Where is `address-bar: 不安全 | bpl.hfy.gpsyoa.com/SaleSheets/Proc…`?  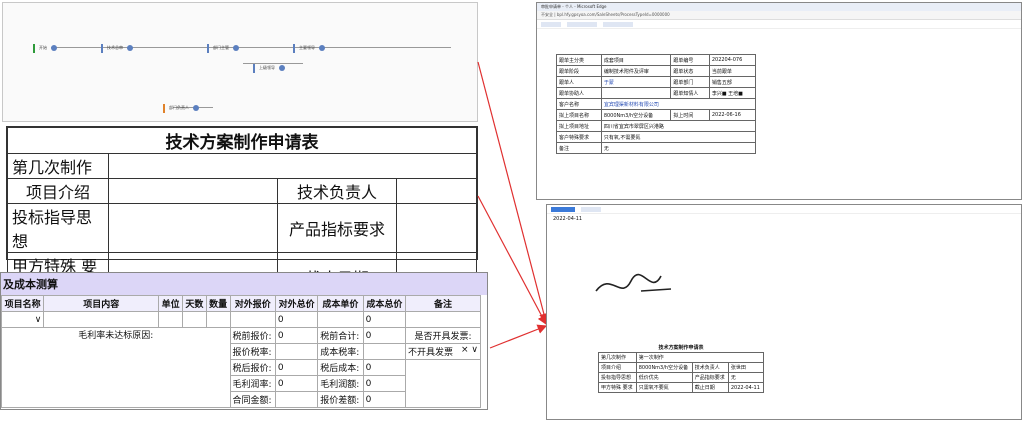
address-bar: 不安全 | bpl.hfy.gpsyoa.com/SaleSheets/Proc… is located at coordinates (779, 15).